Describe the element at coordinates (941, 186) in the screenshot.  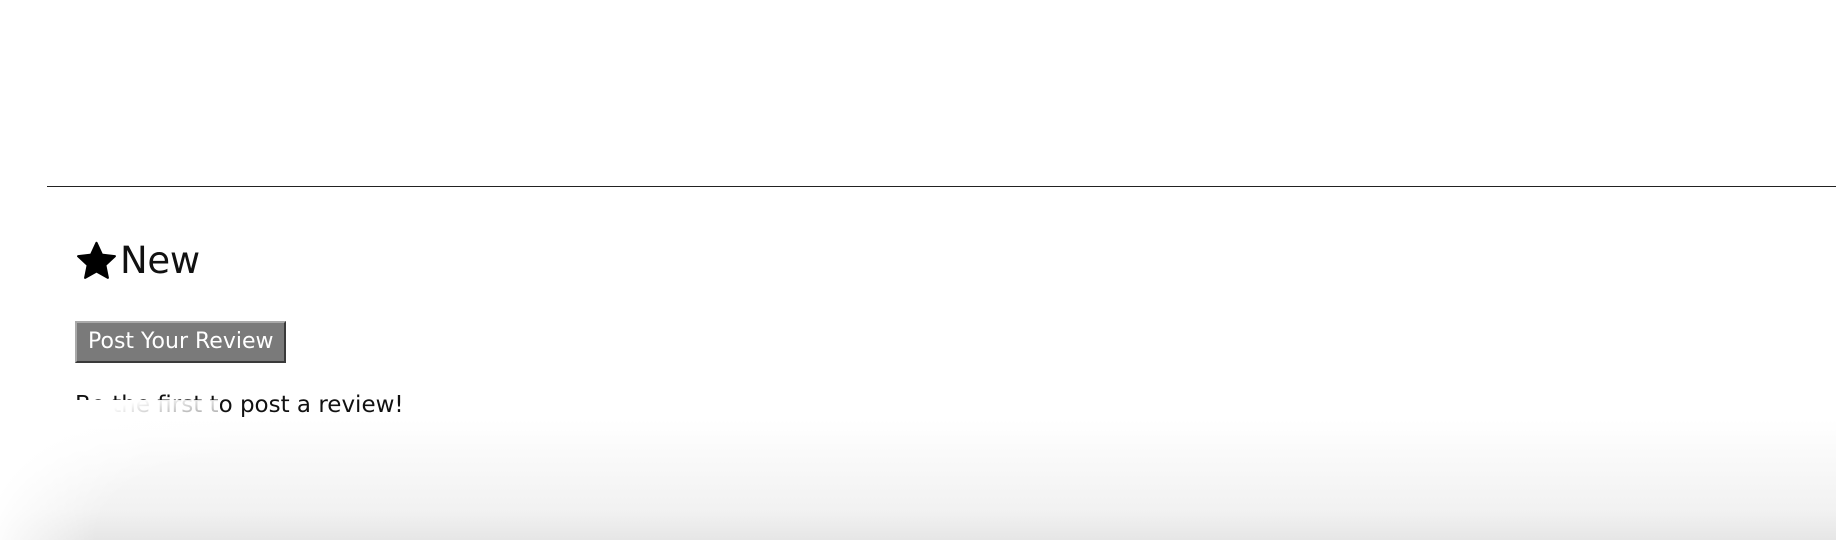
I see `section-divider` at that location.